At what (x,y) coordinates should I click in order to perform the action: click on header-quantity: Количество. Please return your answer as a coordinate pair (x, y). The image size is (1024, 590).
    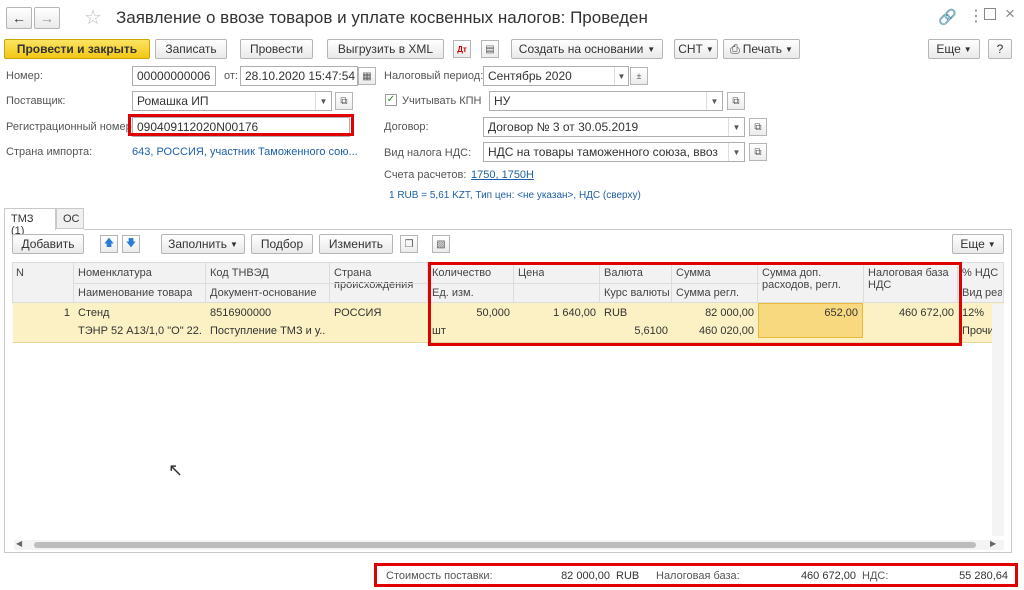
    Looking at the image, I should click on (461, 273).